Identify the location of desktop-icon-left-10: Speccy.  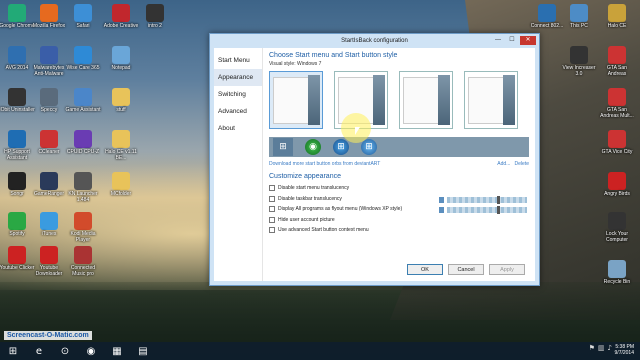
(49, 100).